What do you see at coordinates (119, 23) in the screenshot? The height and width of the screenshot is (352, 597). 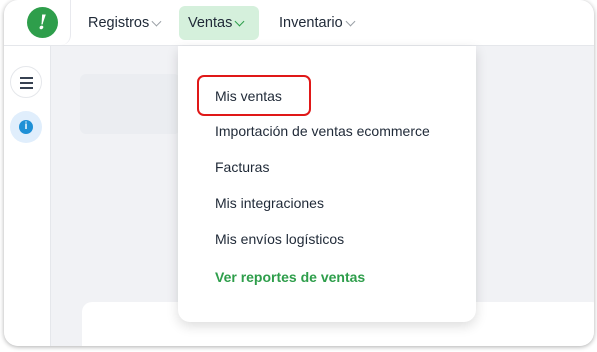 I see `nav-registros-label: Registros` at bounding box center [119, 23].